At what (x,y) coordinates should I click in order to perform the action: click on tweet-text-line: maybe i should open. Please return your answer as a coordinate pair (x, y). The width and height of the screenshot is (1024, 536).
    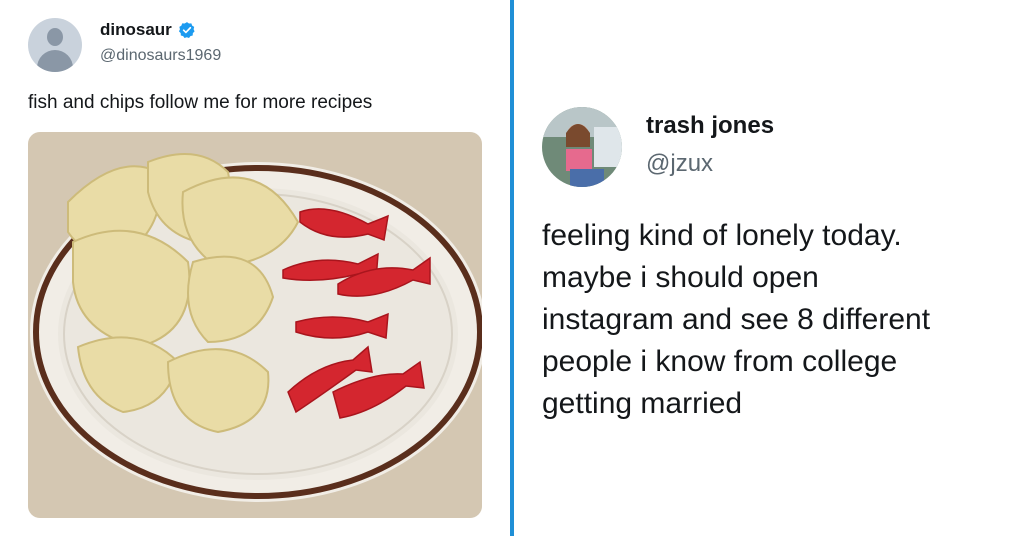
    Looking at the image, I should click on (680, 277).